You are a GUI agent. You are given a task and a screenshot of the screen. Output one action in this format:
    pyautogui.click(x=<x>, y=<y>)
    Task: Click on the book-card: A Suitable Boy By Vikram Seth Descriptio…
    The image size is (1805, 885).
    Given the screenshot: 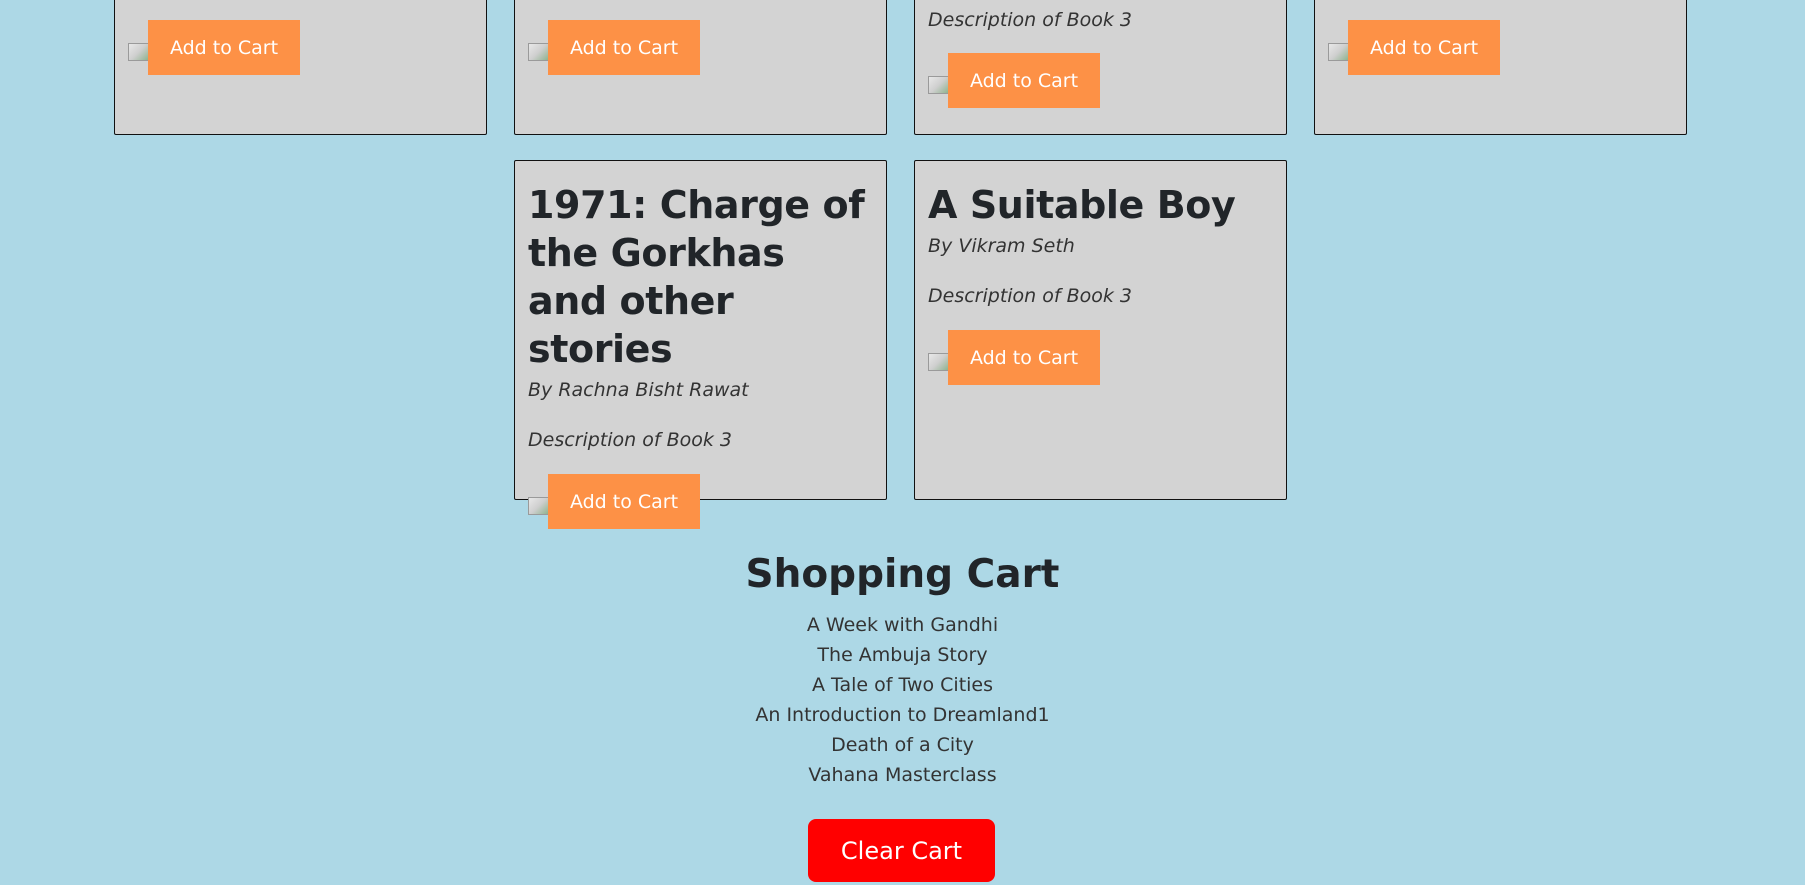 What is the action you would take?
    pyautogui.click(x=1100, y=330)
    